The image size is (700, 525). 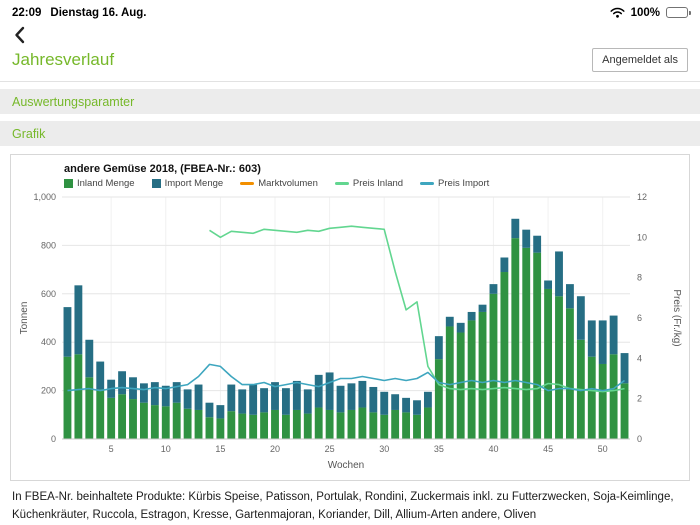 What do you see at coordinates (384, 449) in the screenshot?
I see `svg-text: 30` at bounding box center [384, 449].